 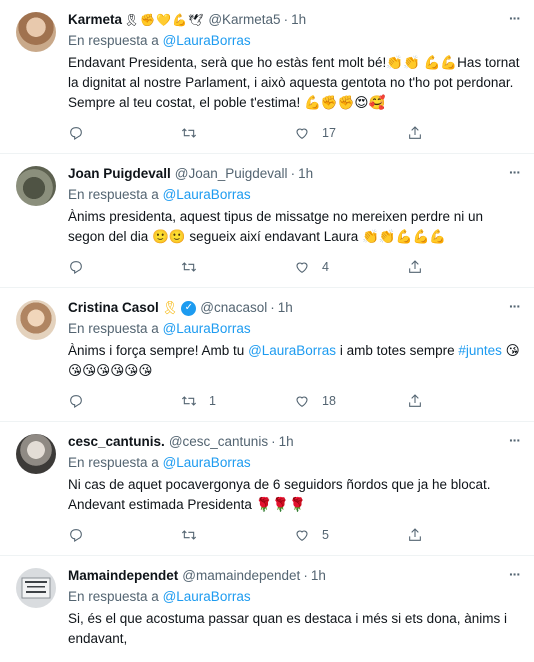 What do you see at coordinates (123, 576) in the screenshot?
I see `author-name: Mamaindependet` at bounding box center [123, 576].